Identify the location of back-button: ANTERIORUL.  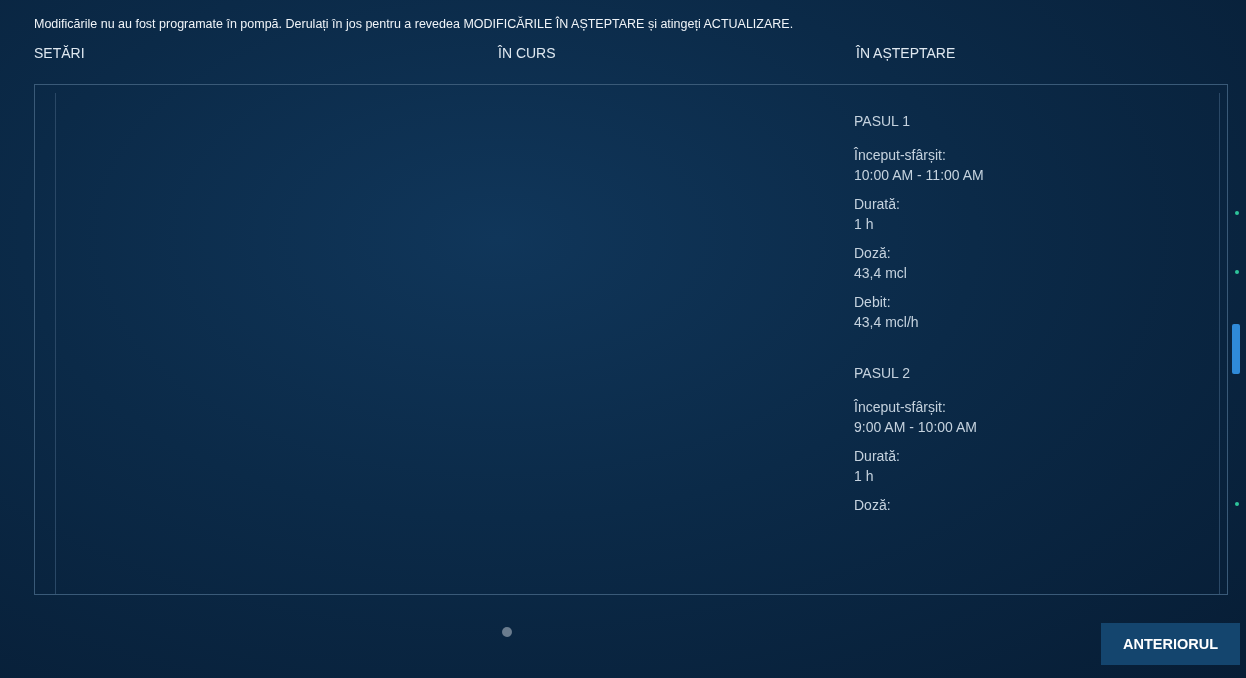
(1170, 643).